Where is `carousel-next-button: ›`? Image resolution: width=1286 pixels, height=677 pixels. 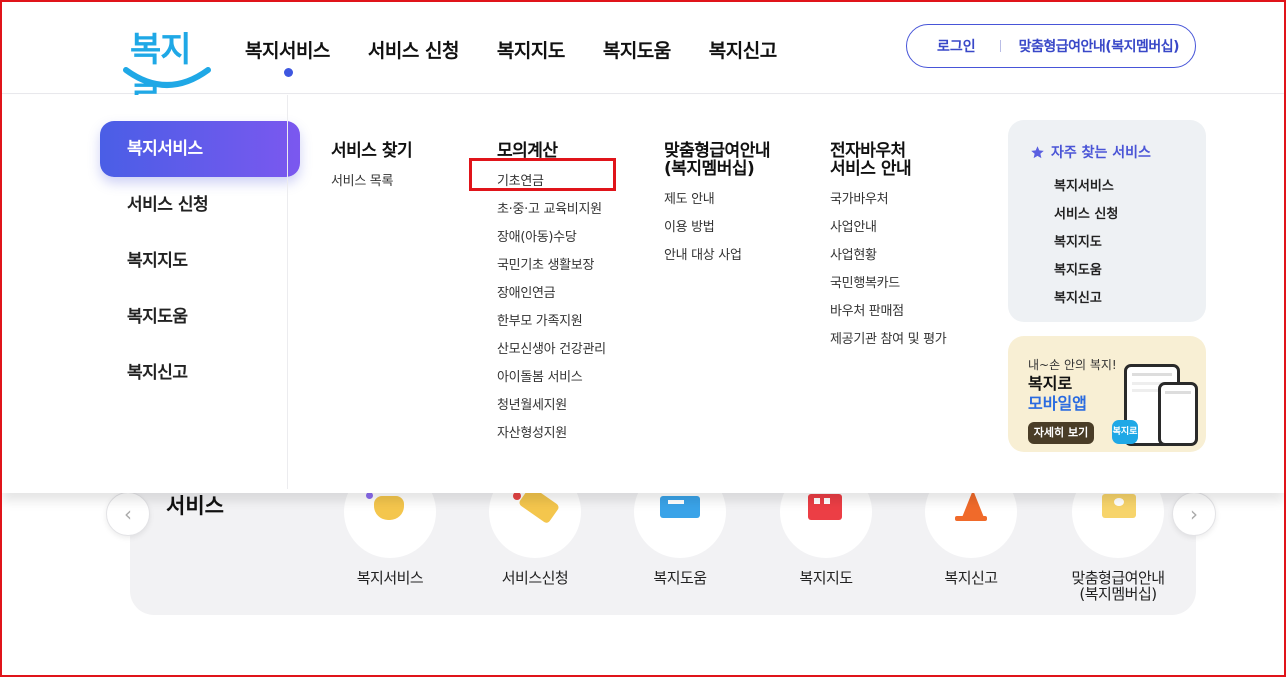
carousel-next-button: › is located at coordinates (1194, 514).